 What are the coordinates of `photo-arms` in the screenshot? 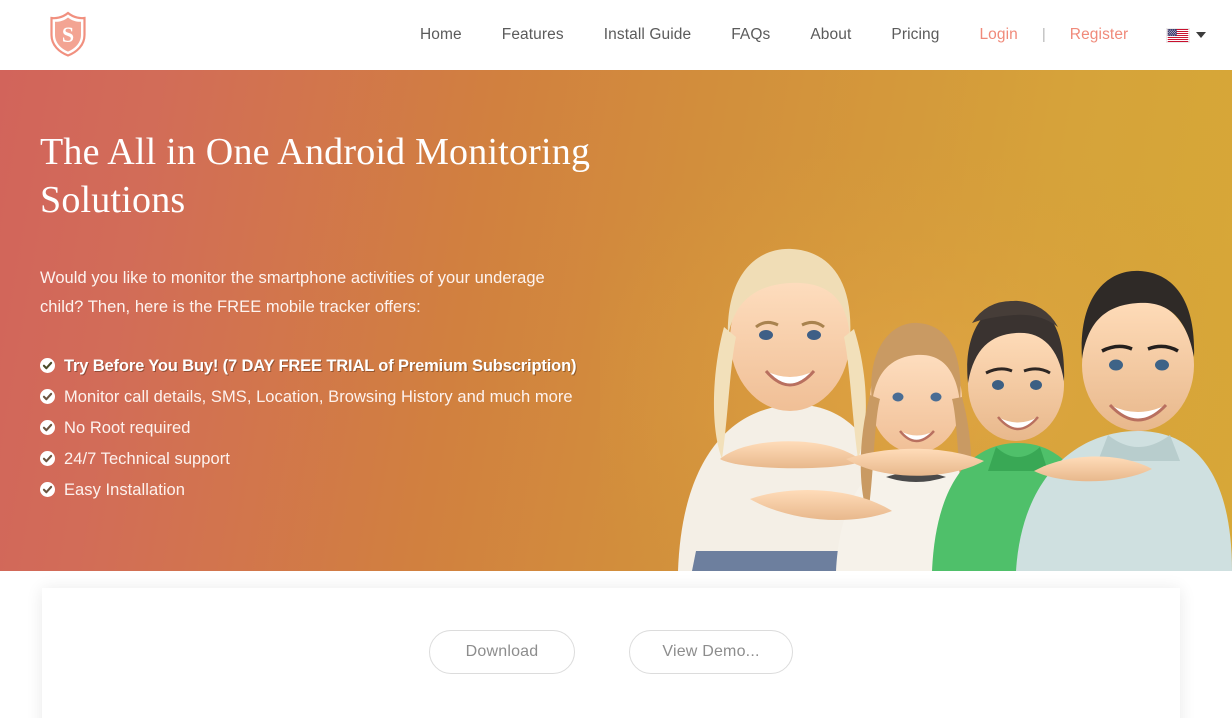 It's located at (867, 484).